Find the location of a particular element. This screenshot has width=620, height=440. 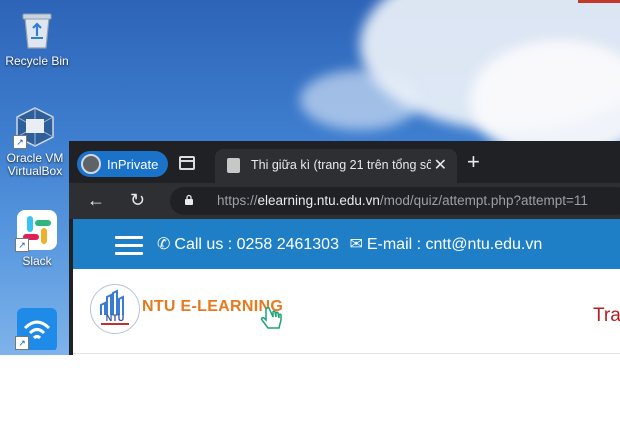

logo-abbr: NTU is located at coordinates (115, 318).